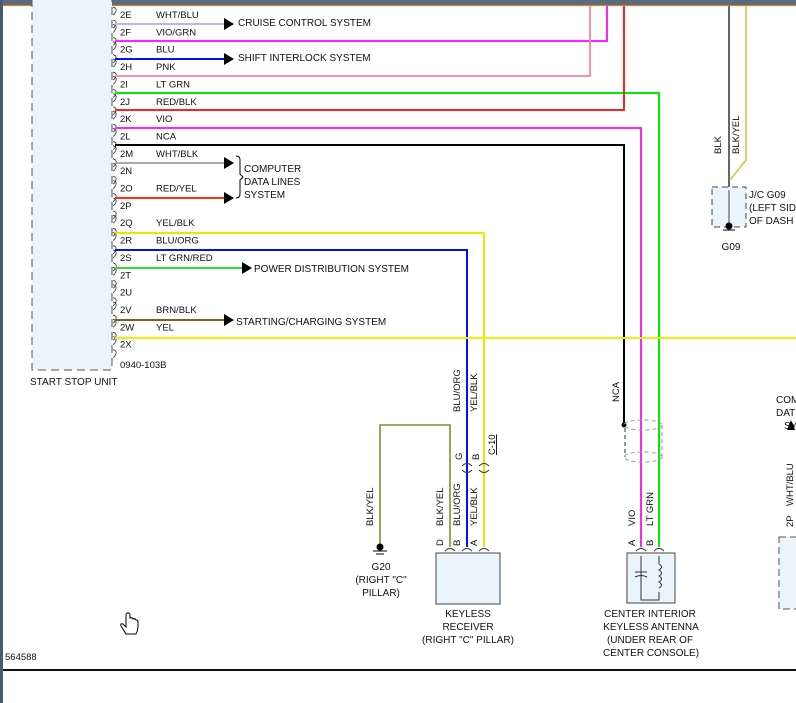 This screenshot has width=796, height=703. I want to click on partial-label-3: SY, so click(790, 426).